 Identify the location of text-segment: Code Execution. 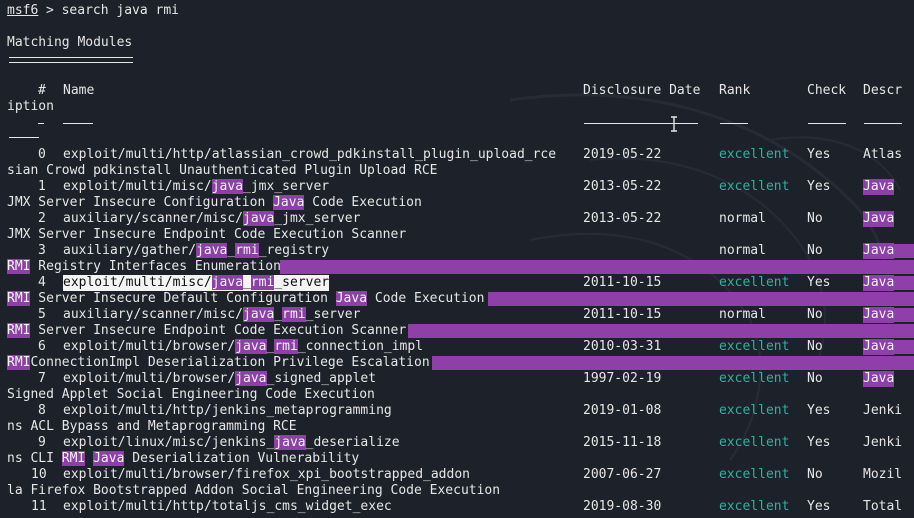
(363, 202).